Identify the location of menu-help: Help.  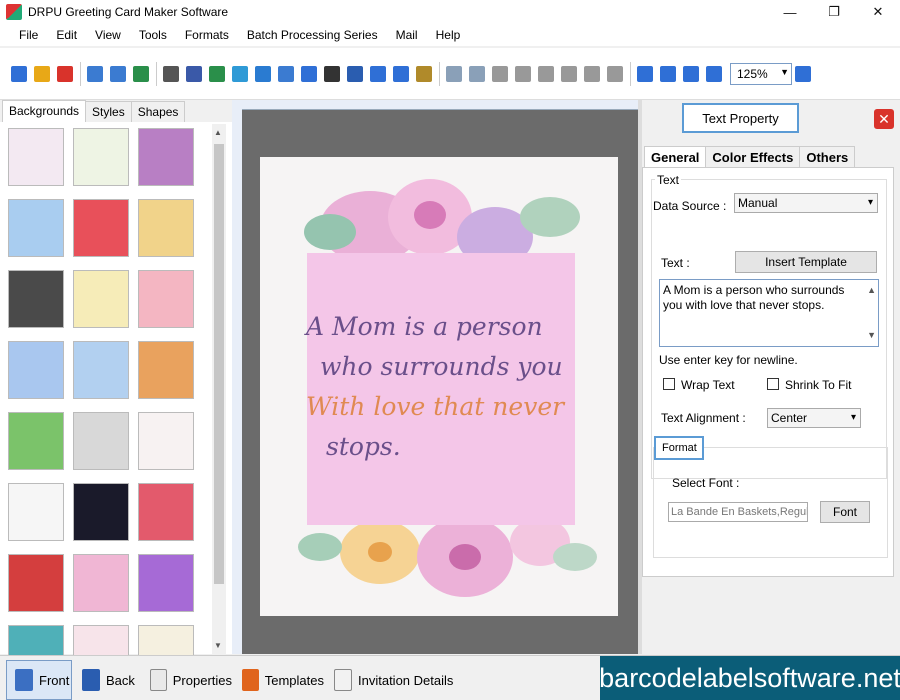
(448, 35).